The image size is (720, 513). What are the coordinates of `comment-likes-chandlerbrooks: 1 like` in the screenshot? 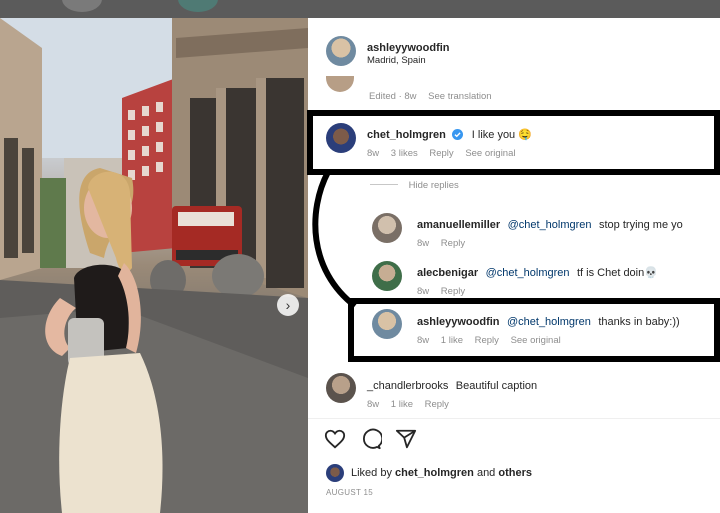 It's located at (402, 404).